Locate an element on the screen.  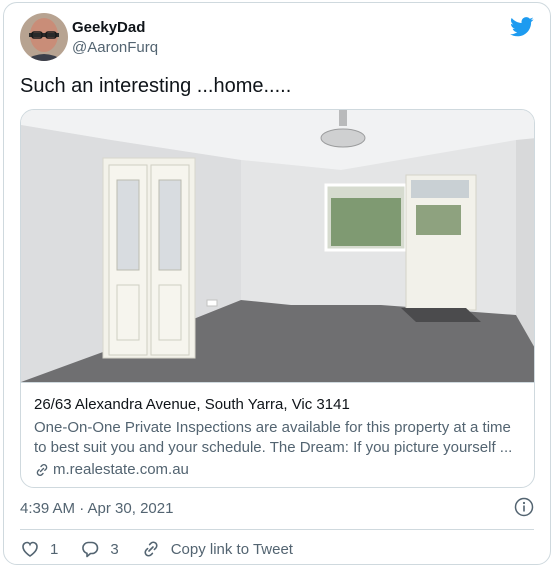
card-domain-text: m.realestate.com.au is located at coordinates (121, 469).